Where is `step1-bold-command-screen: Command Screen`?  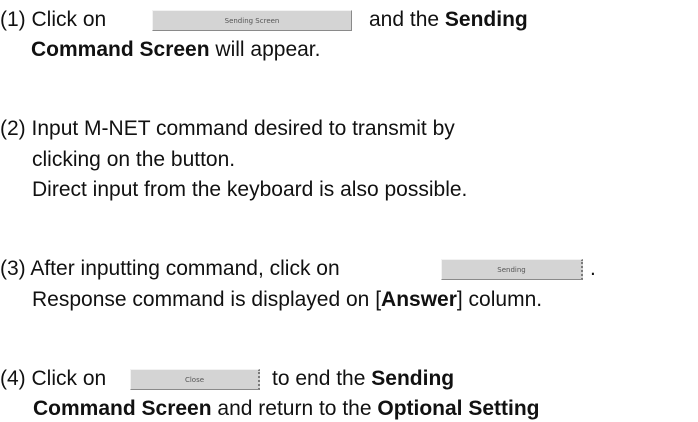 step1-bold-command-screen: Command Screen is located at coordinates (120, 49).